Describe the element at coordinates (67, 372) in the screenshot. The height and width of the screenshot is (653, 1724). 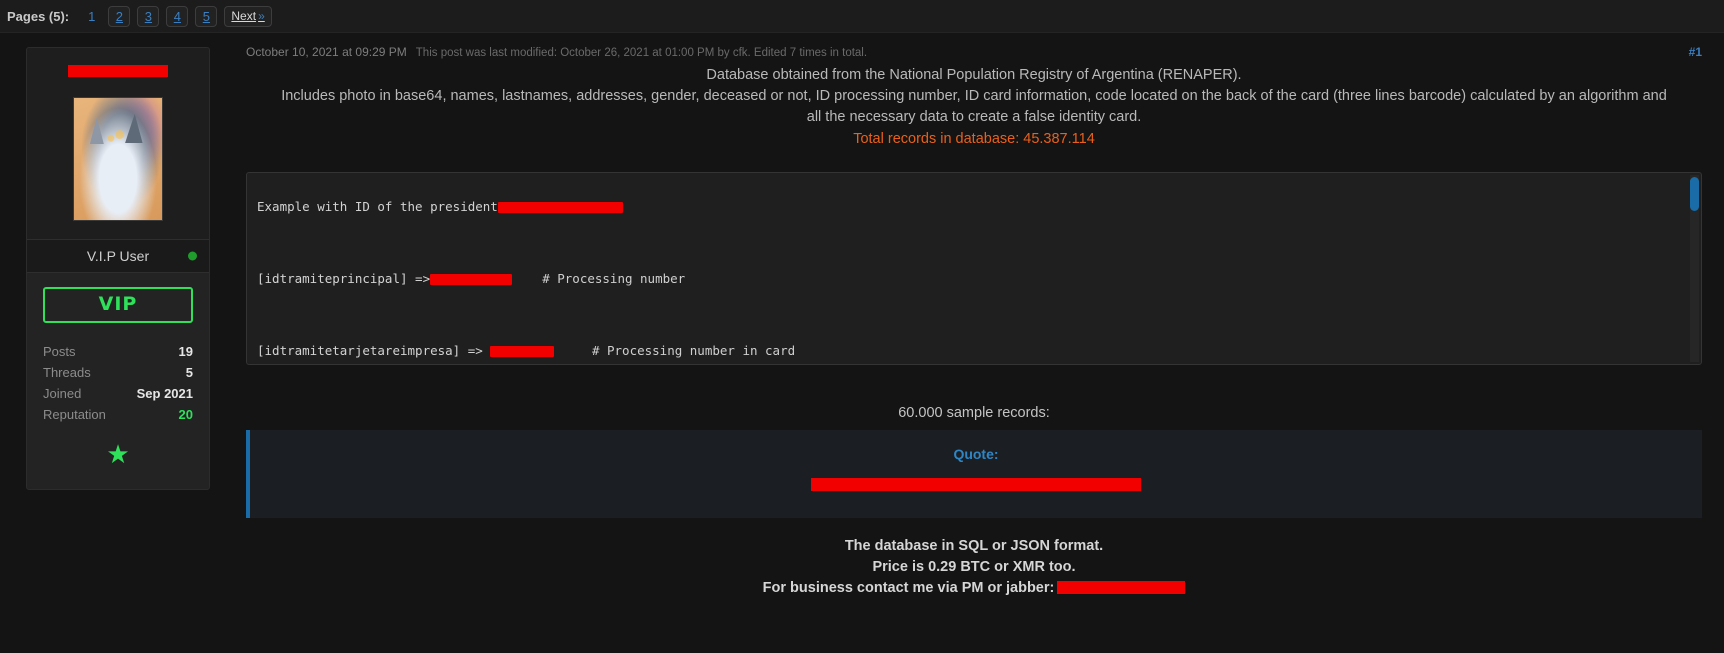
I see `stat-label-threads: Threads` at that location.